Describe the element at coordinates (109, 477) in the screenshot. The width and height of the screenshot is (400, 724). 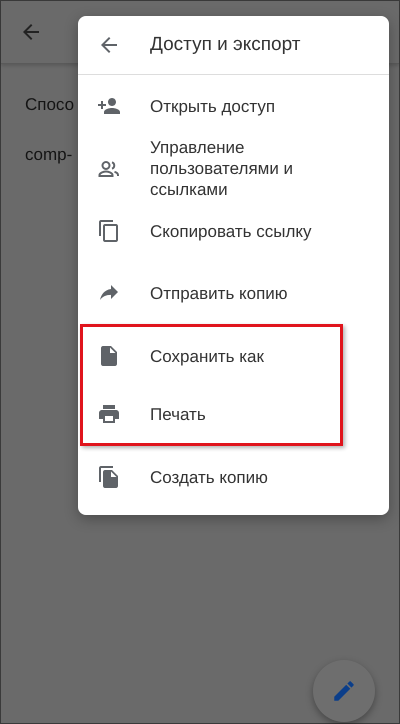
I see `copy-document-icon` at that location.